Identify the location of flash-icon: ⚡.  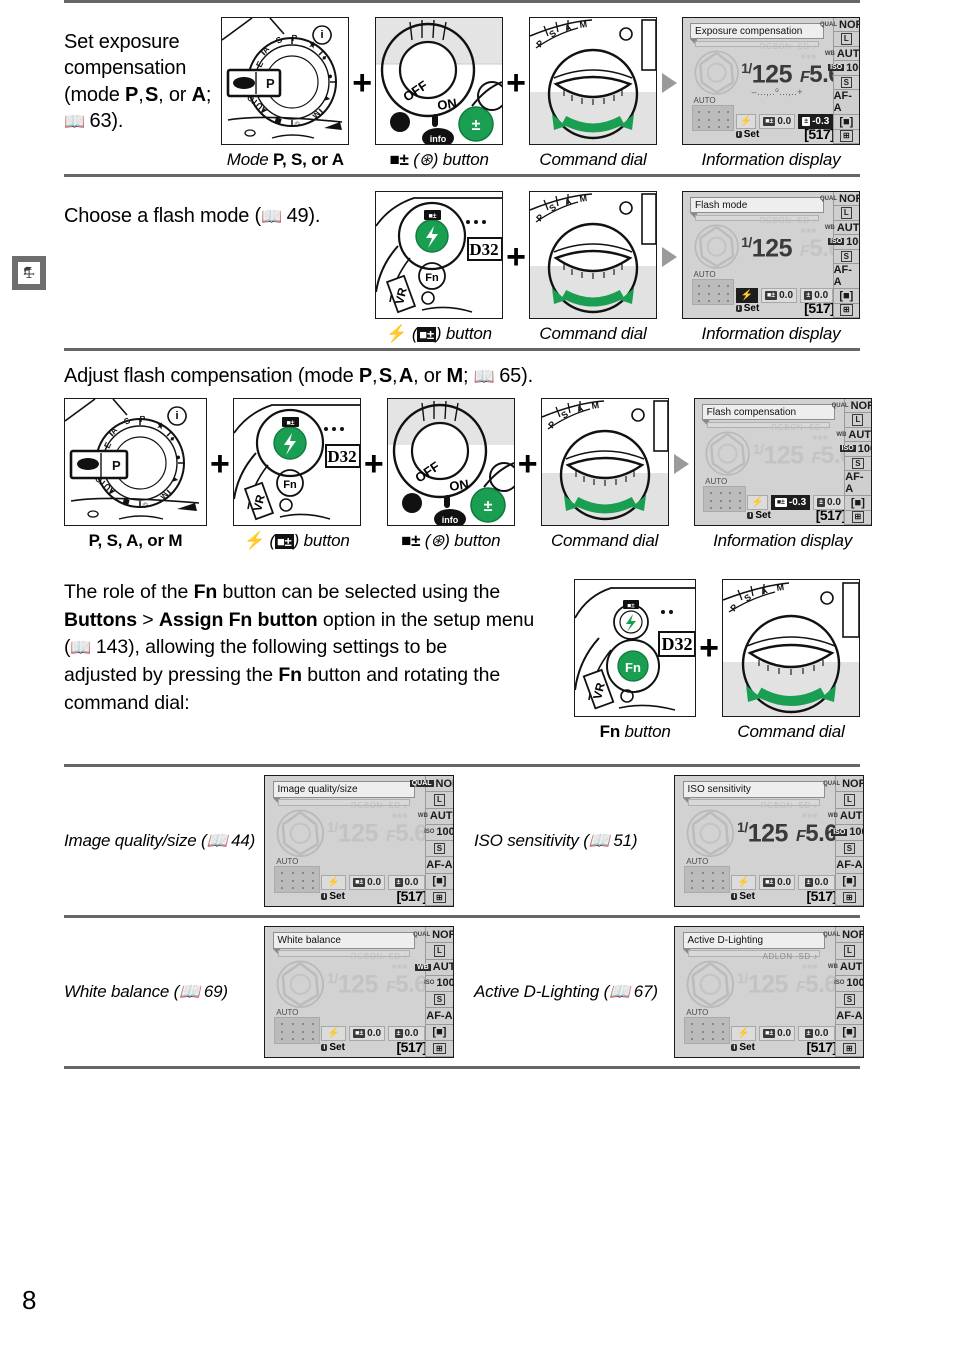
(255, 540).